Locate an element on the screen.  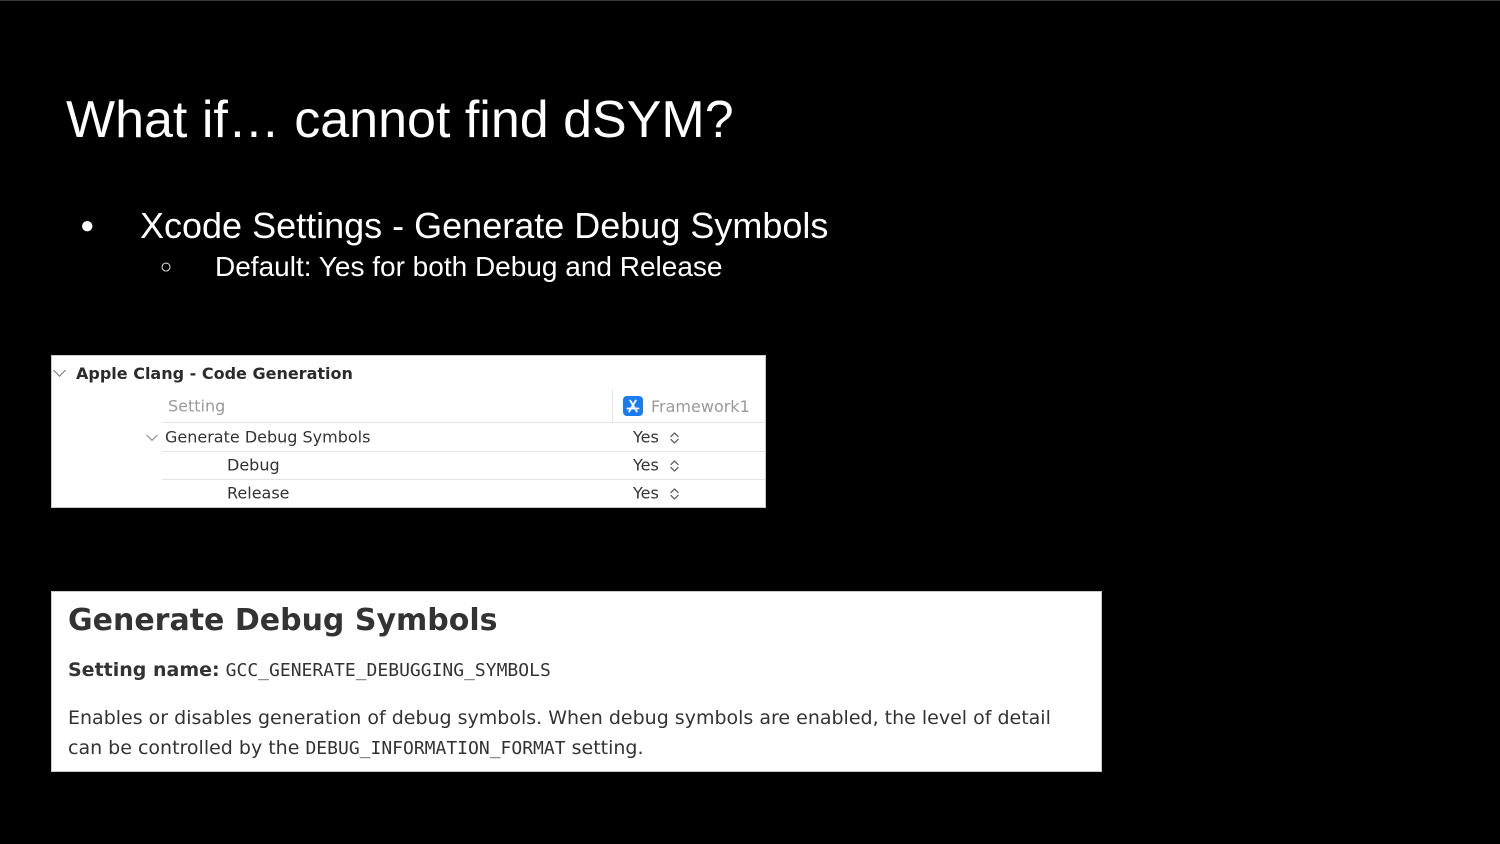
target-column-framework1: Framework1 is located at coordinates (681, 406).